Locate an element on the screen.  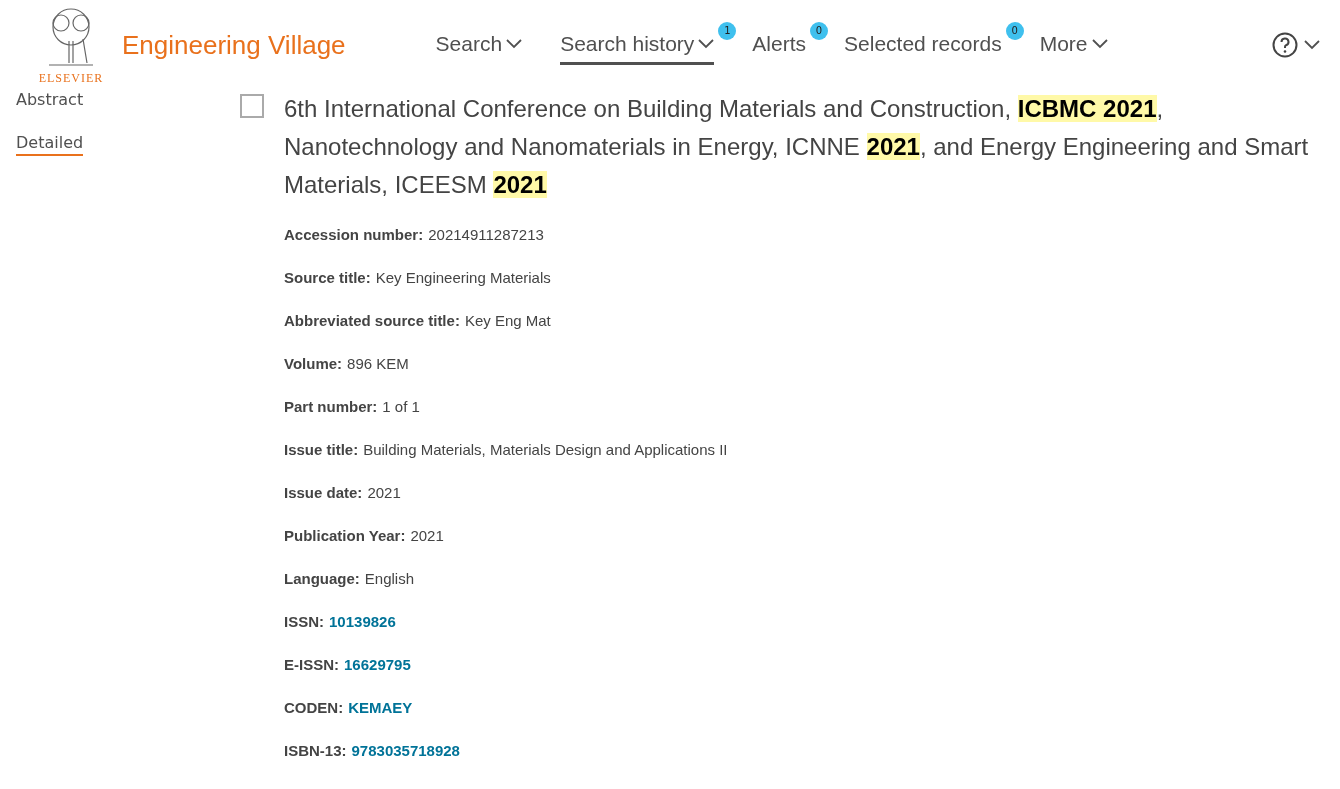
field-label: CODEN: is located at coordinates (314, 707).